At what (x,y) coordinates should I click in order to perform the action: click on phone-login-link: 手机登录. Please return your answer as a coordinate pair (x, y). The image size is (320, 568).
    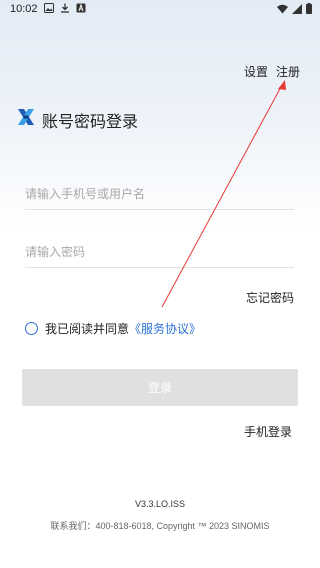
    Looking at the image, I should click on (268, 431).